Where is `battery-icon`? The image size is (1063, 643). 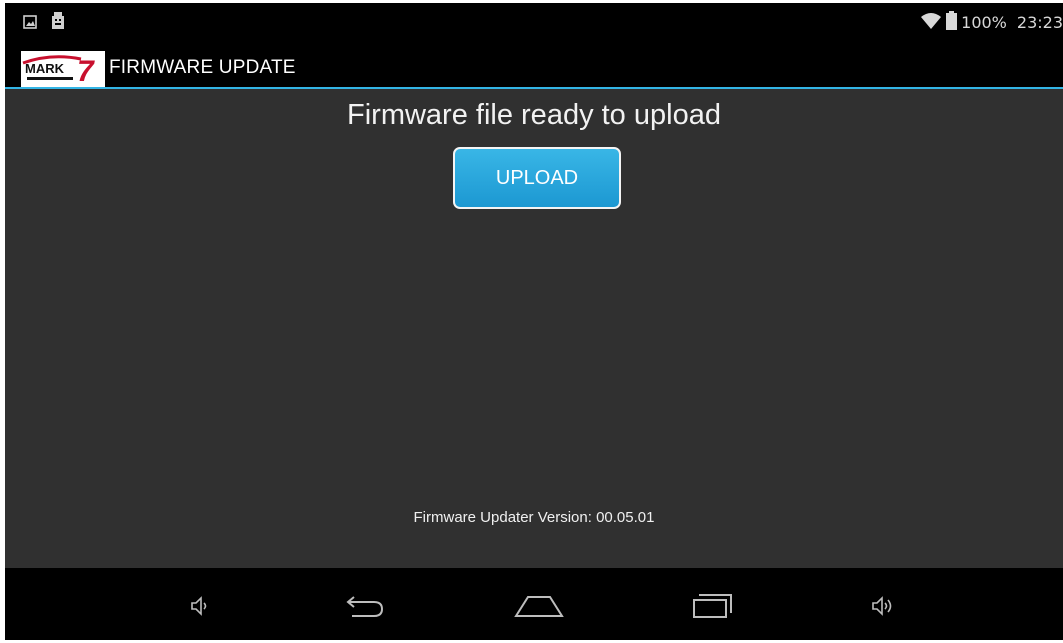
battery-icon is located at coordinates (952, 22).